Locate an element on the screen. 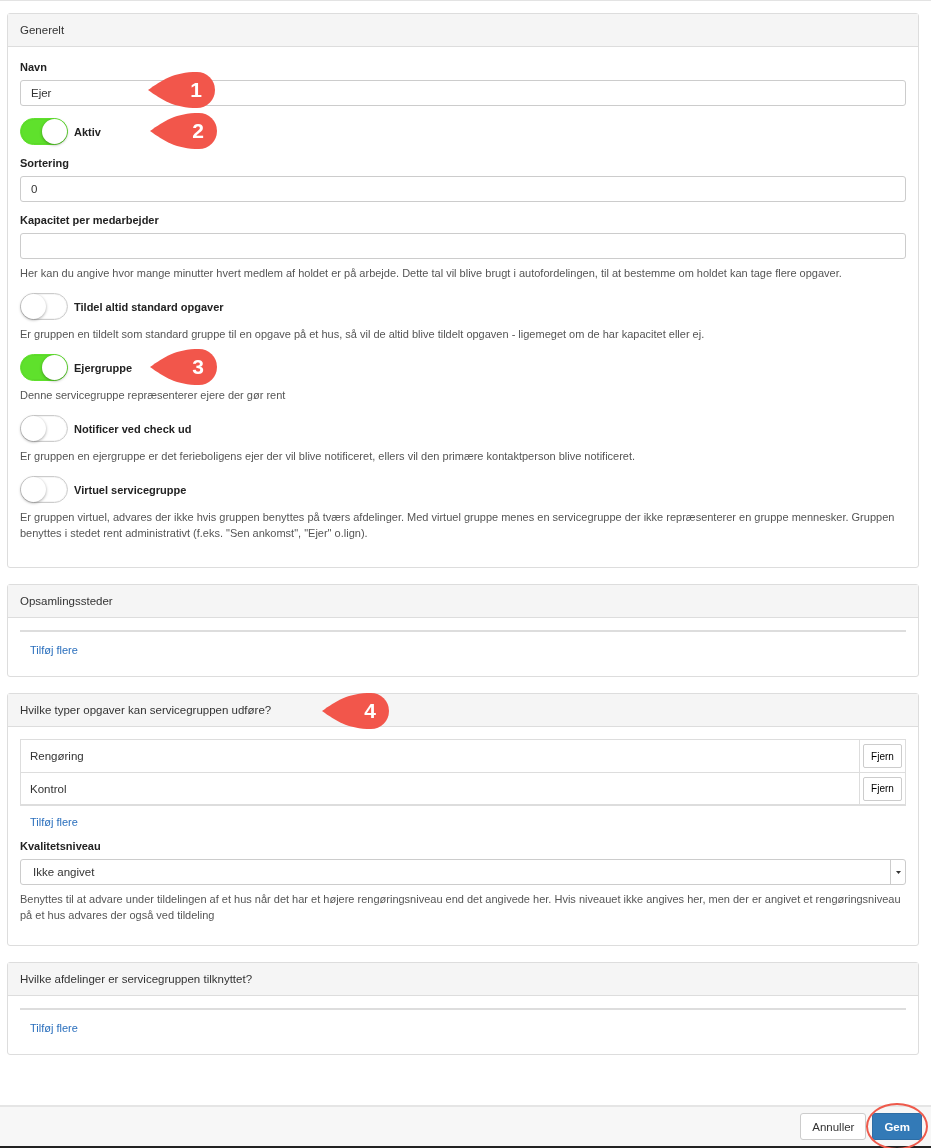  help-text: Er gruppen en ejergruppe er det ferieboligens ejer der vil blive notificeret, ellers vil den primære kontaktperson blive notificeret. is located at coordinates (328, 456).